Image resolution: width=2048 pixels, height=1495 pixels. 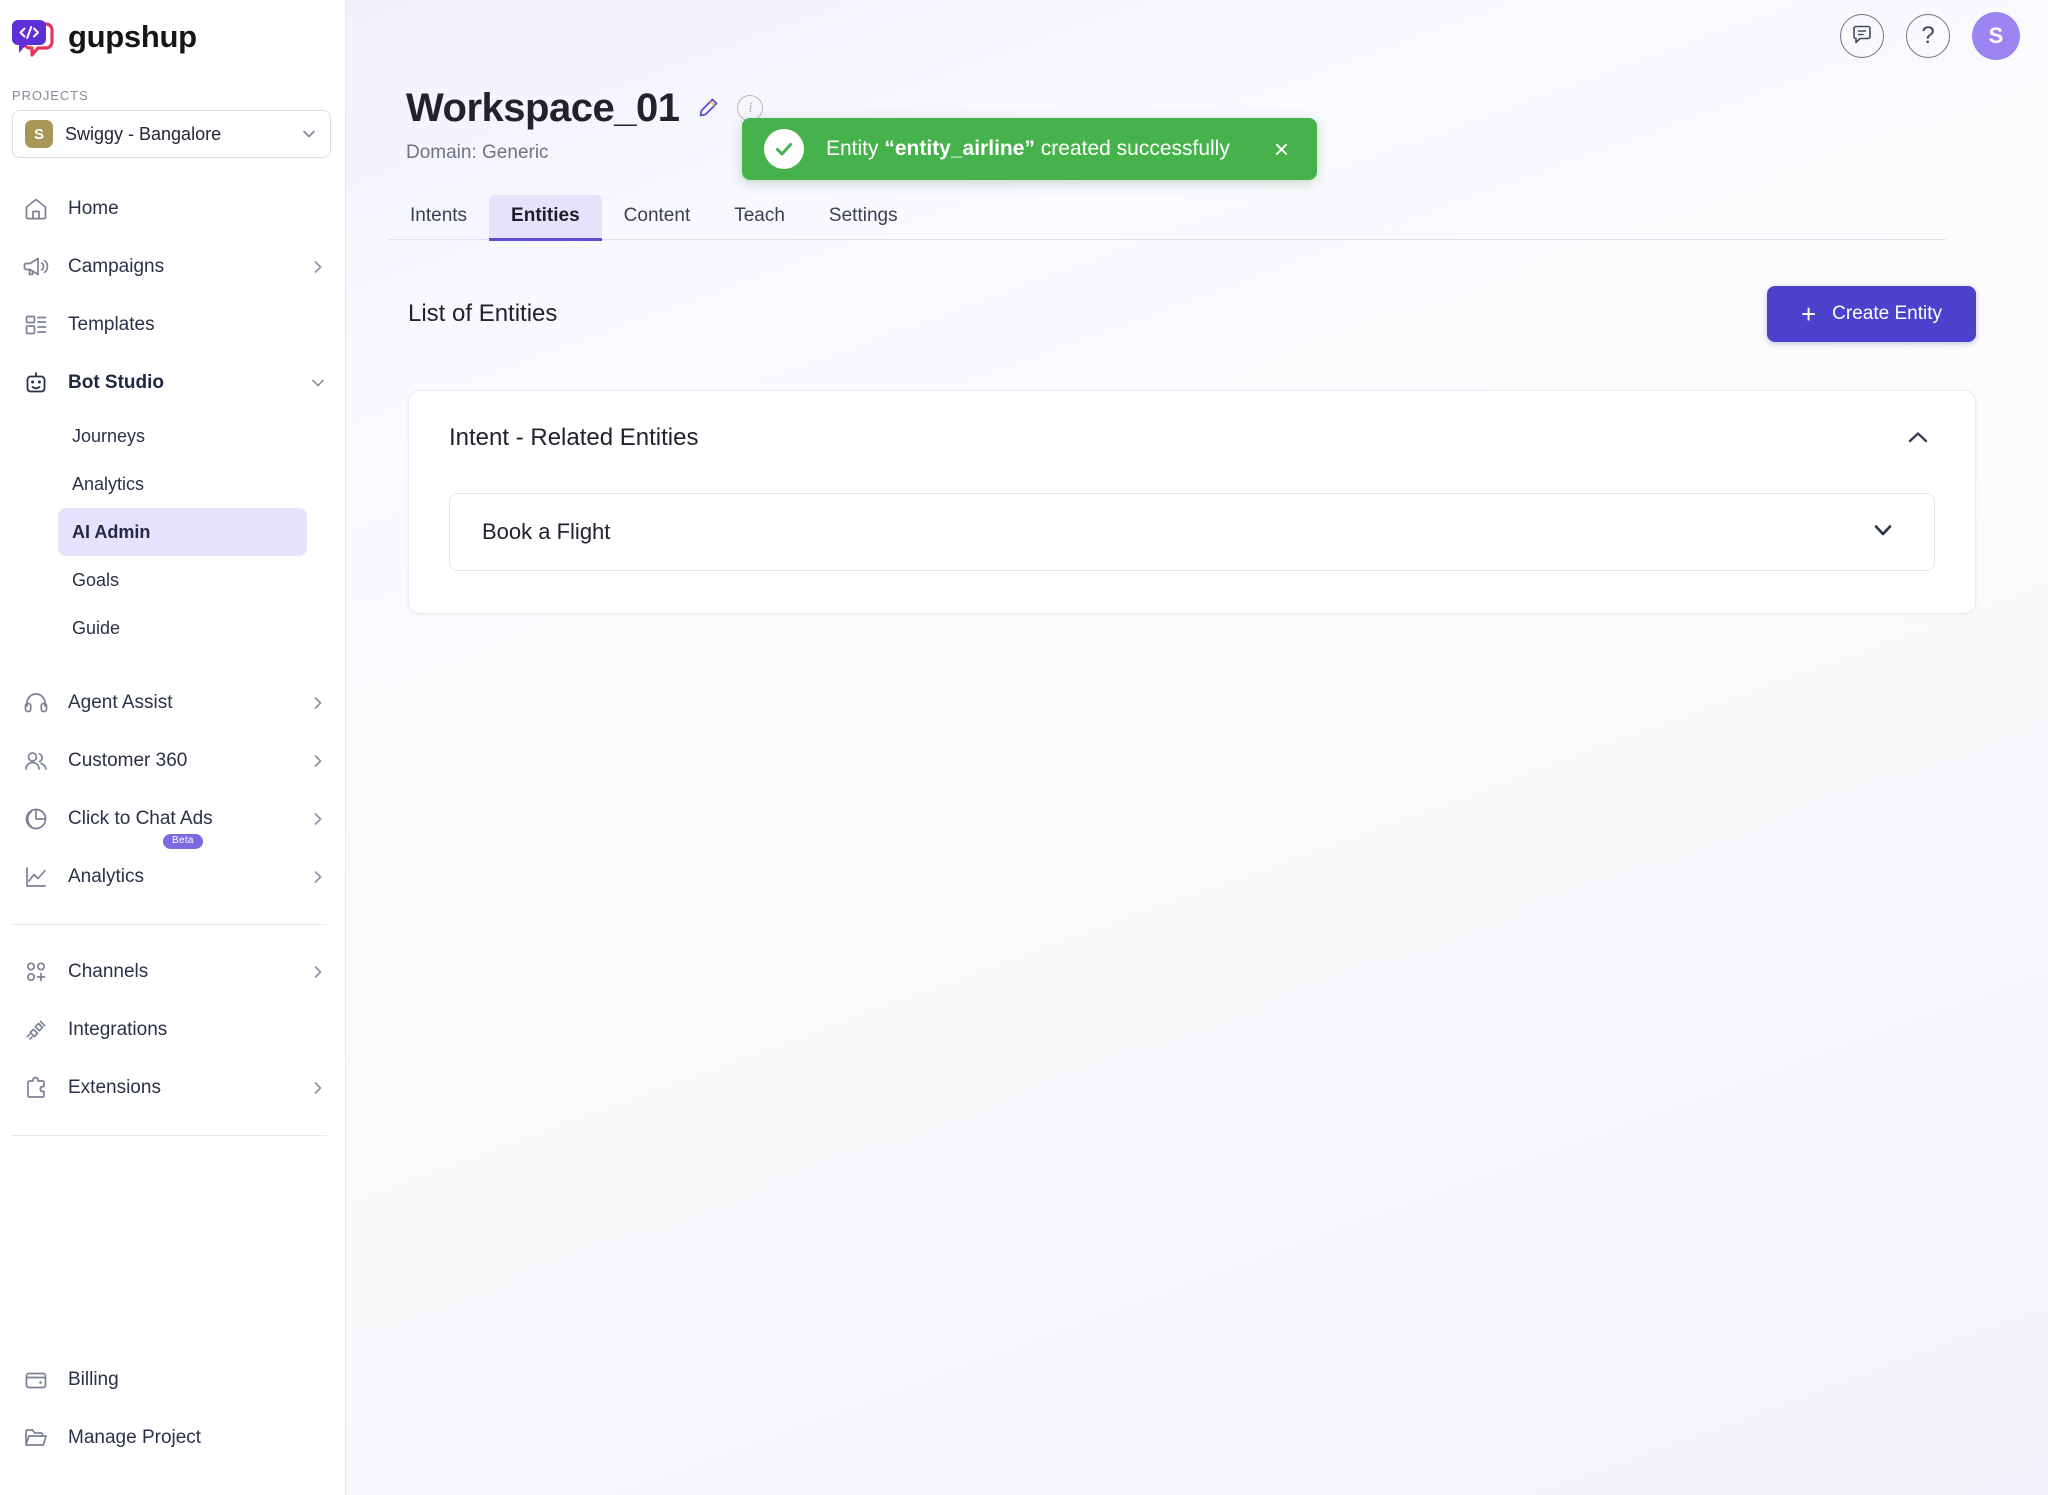 What do you see at coordinates (109, 435) in the screenshot?
I see `sidebar-item-label: Journeys` at bounding box center [109, 435].